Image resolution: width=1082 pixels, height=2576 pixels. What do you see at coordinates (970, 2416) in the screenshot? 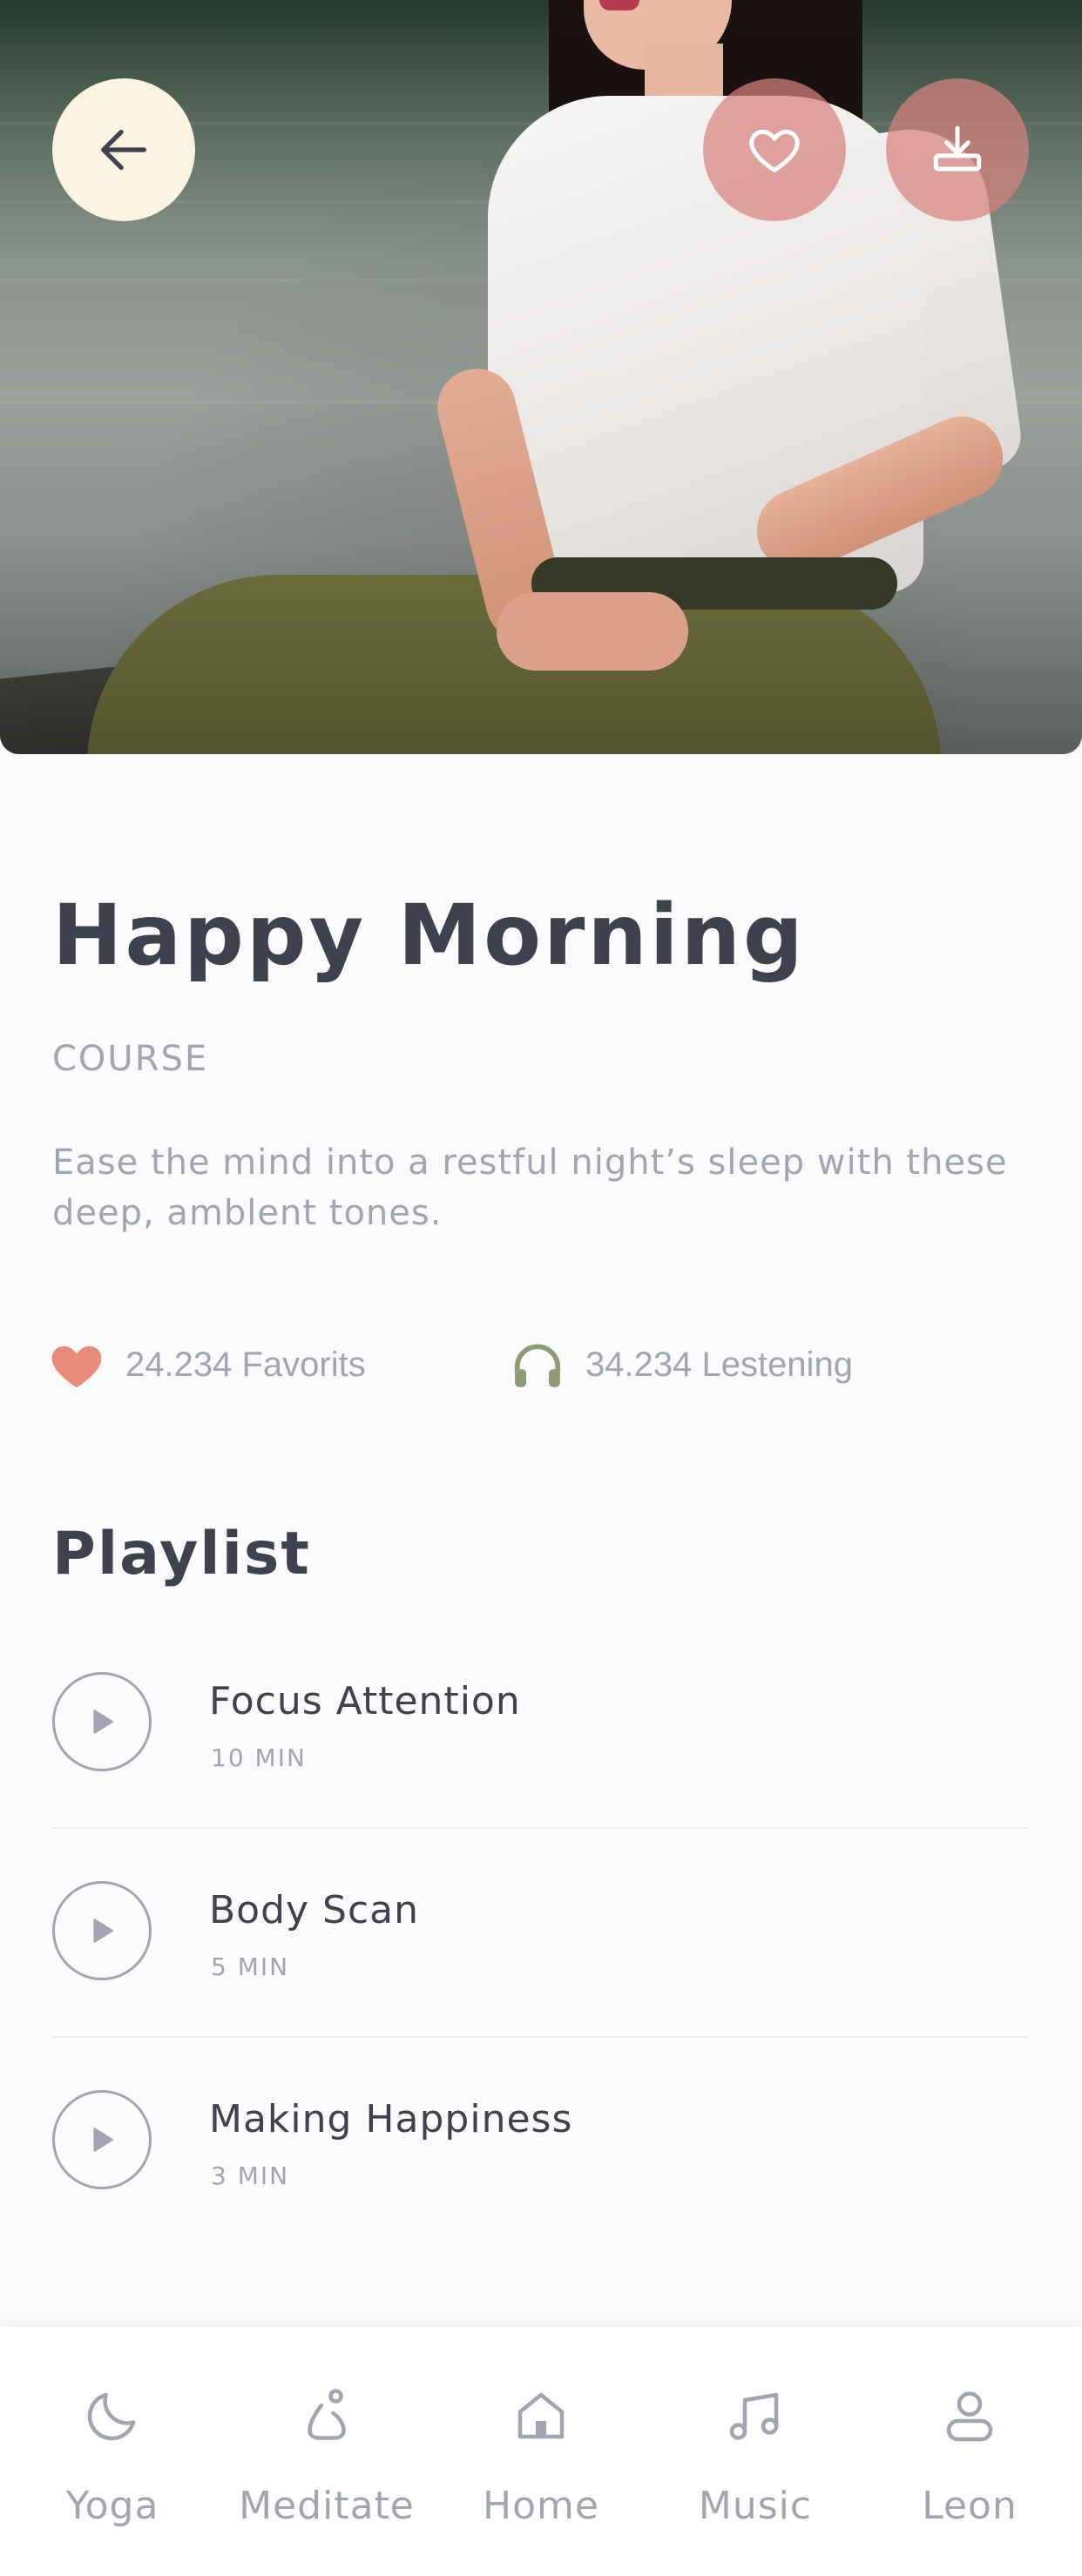
I see `profile-icon` at bounding box center [970, 2416].